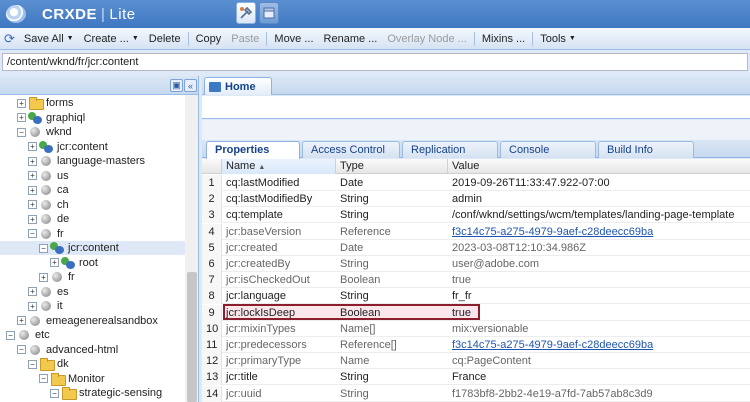 The width and height of the screenshot is (750, 402). I want to click on tree-node: + graphiql, so click(95, 118).